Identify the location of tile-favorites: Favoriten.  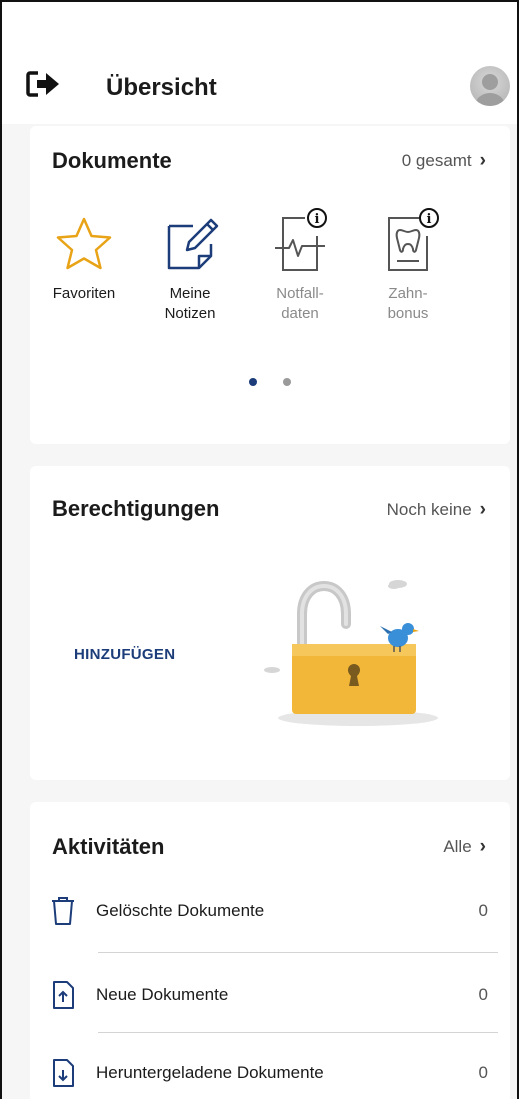
(84, 259).